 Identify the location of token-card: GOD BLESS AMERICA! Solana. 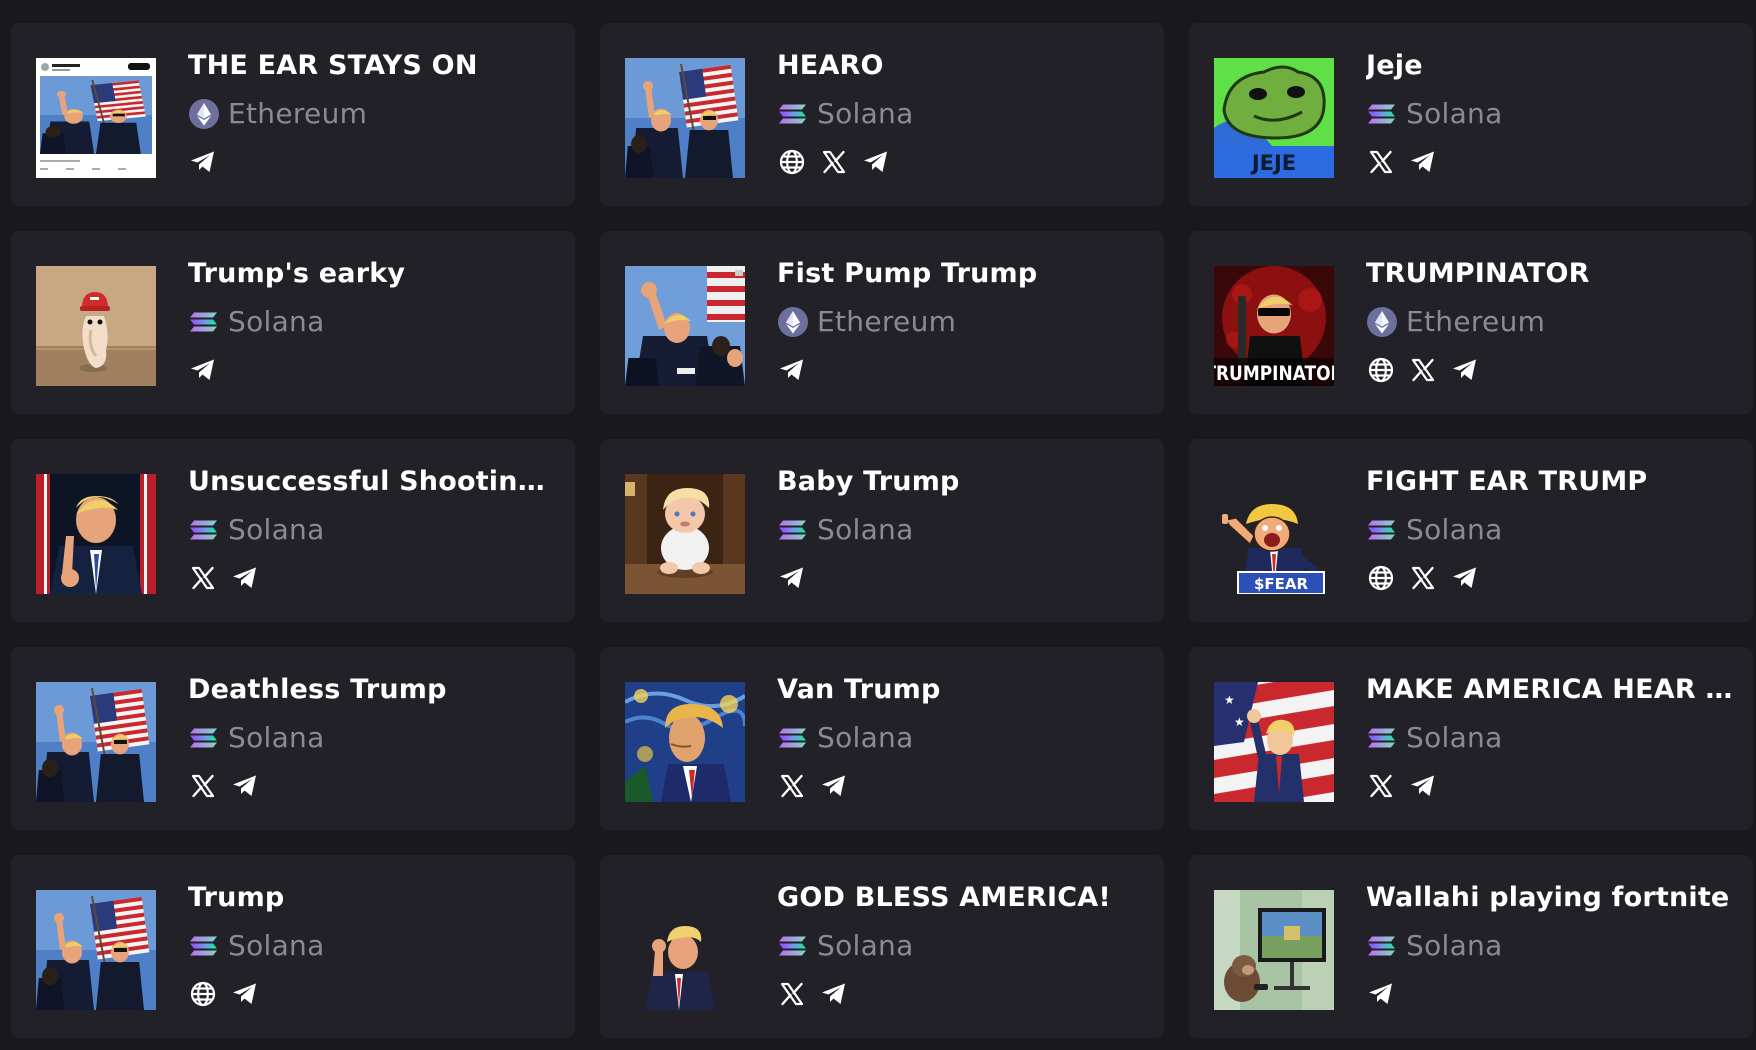
(882, 946).